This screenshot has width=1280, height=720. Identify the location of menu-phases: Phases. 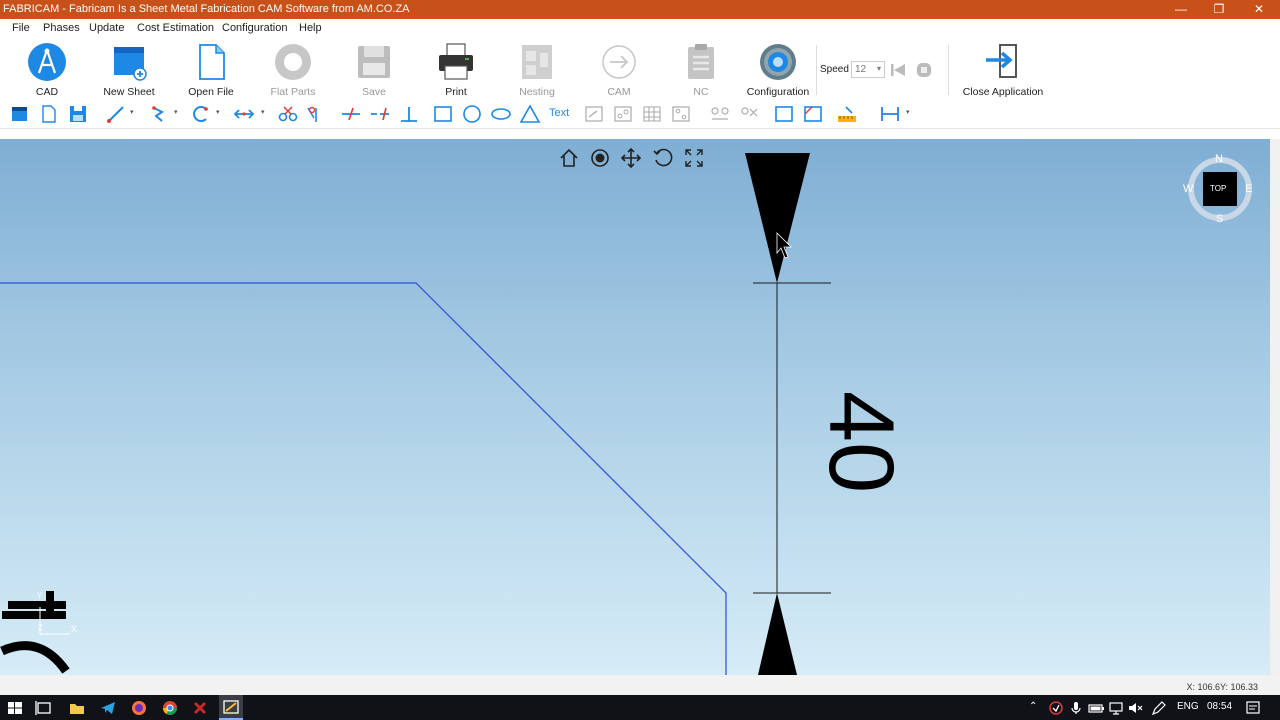
(61, 28).